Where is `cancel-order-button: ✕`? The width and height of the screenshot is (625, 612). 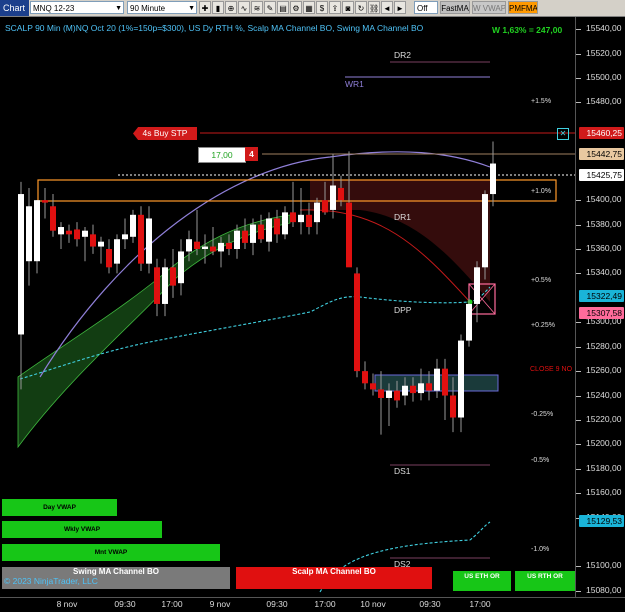
cancel-order-button: ✕ is located at coordinates (563, 134).